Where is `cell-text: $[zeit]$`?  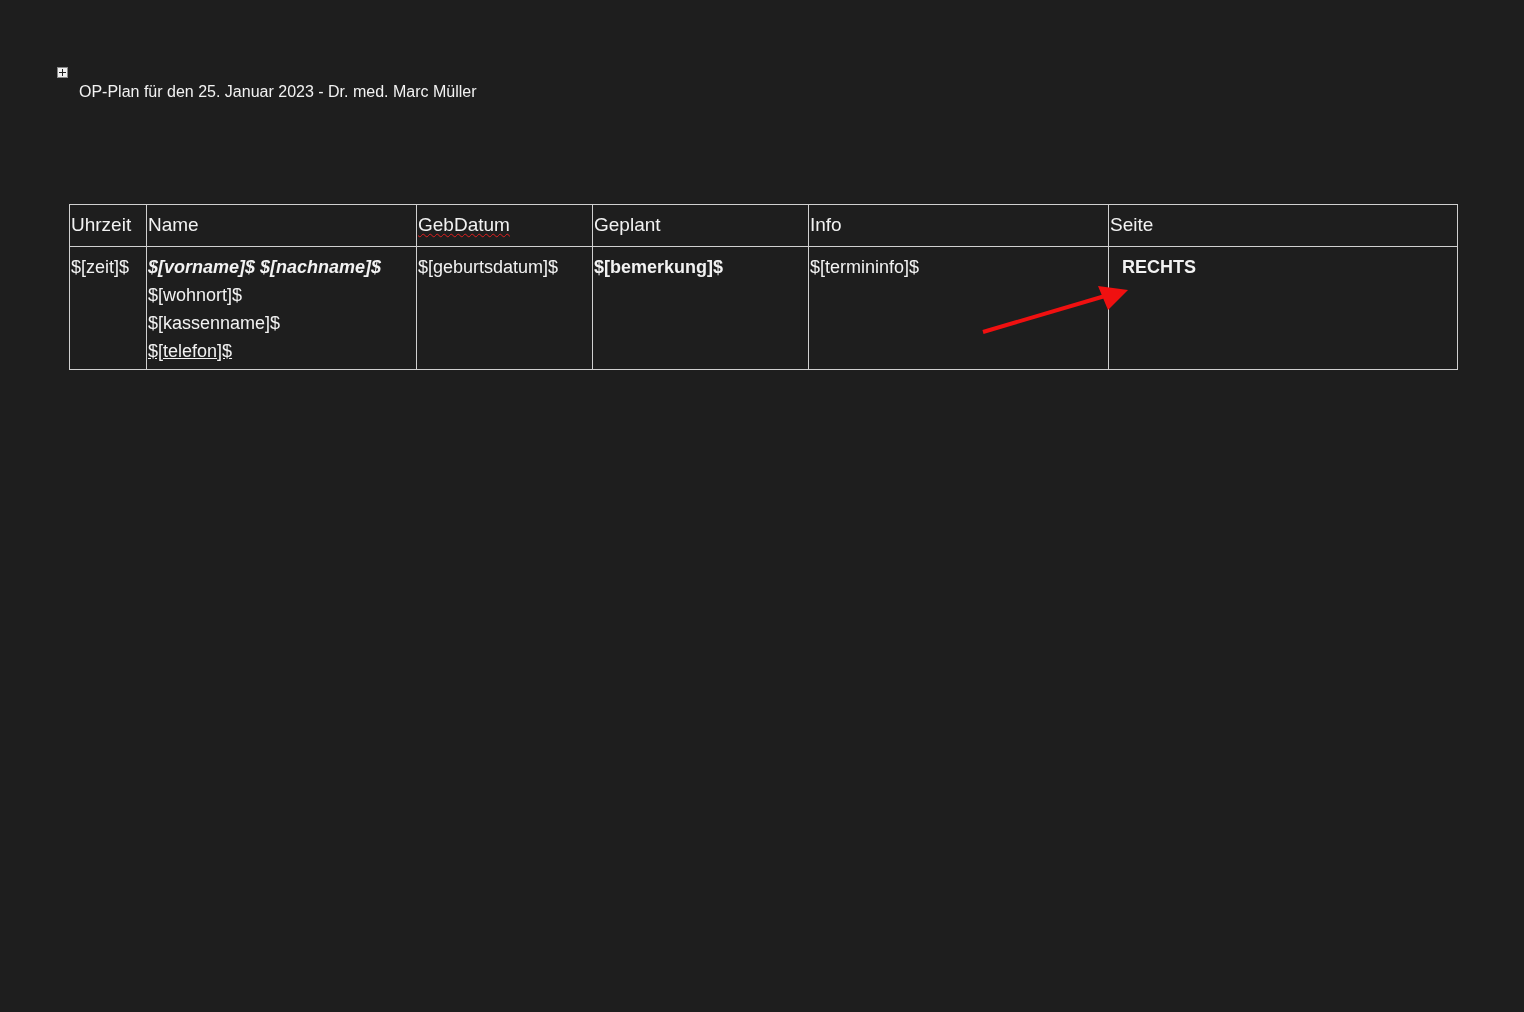 cell-text: $[zeit]$ is located at coordinates (100, 267).